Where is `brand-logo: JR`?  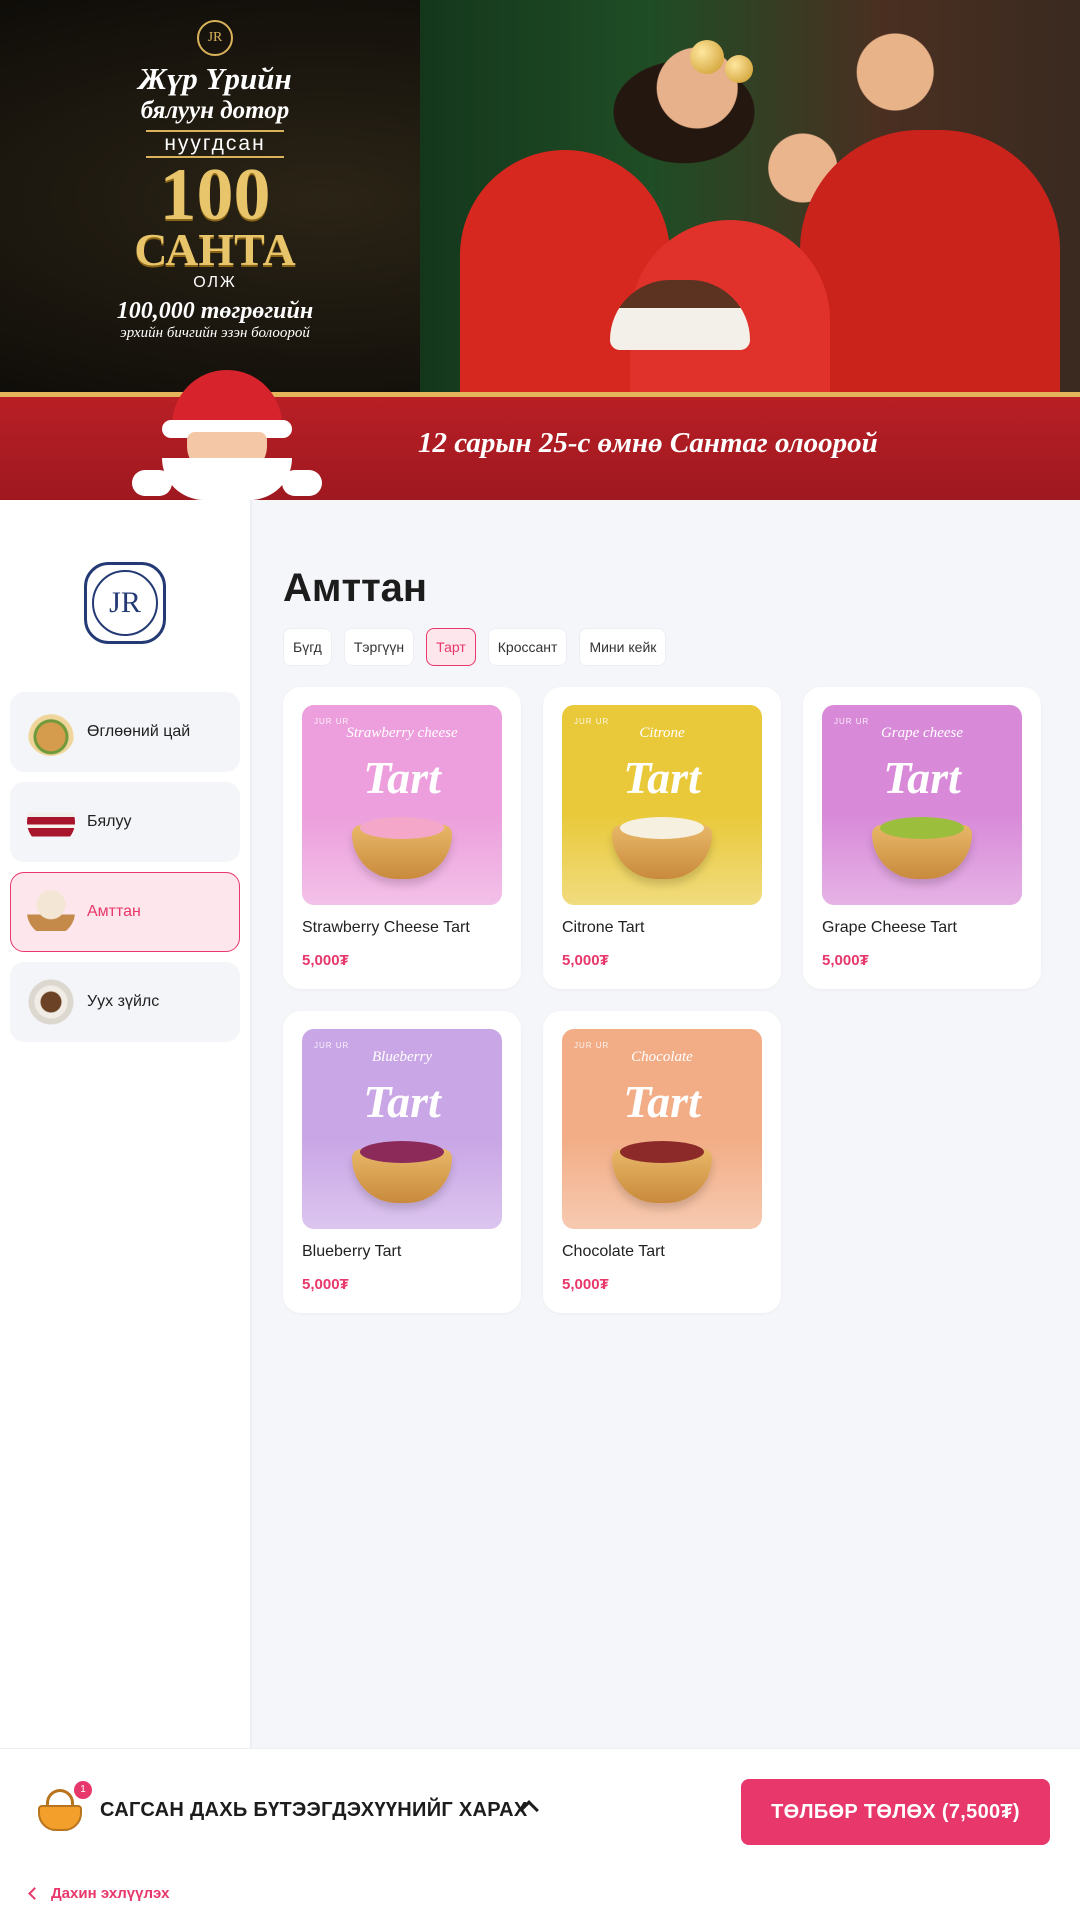 brand-logo: JR is located at coordinates (125, 603).